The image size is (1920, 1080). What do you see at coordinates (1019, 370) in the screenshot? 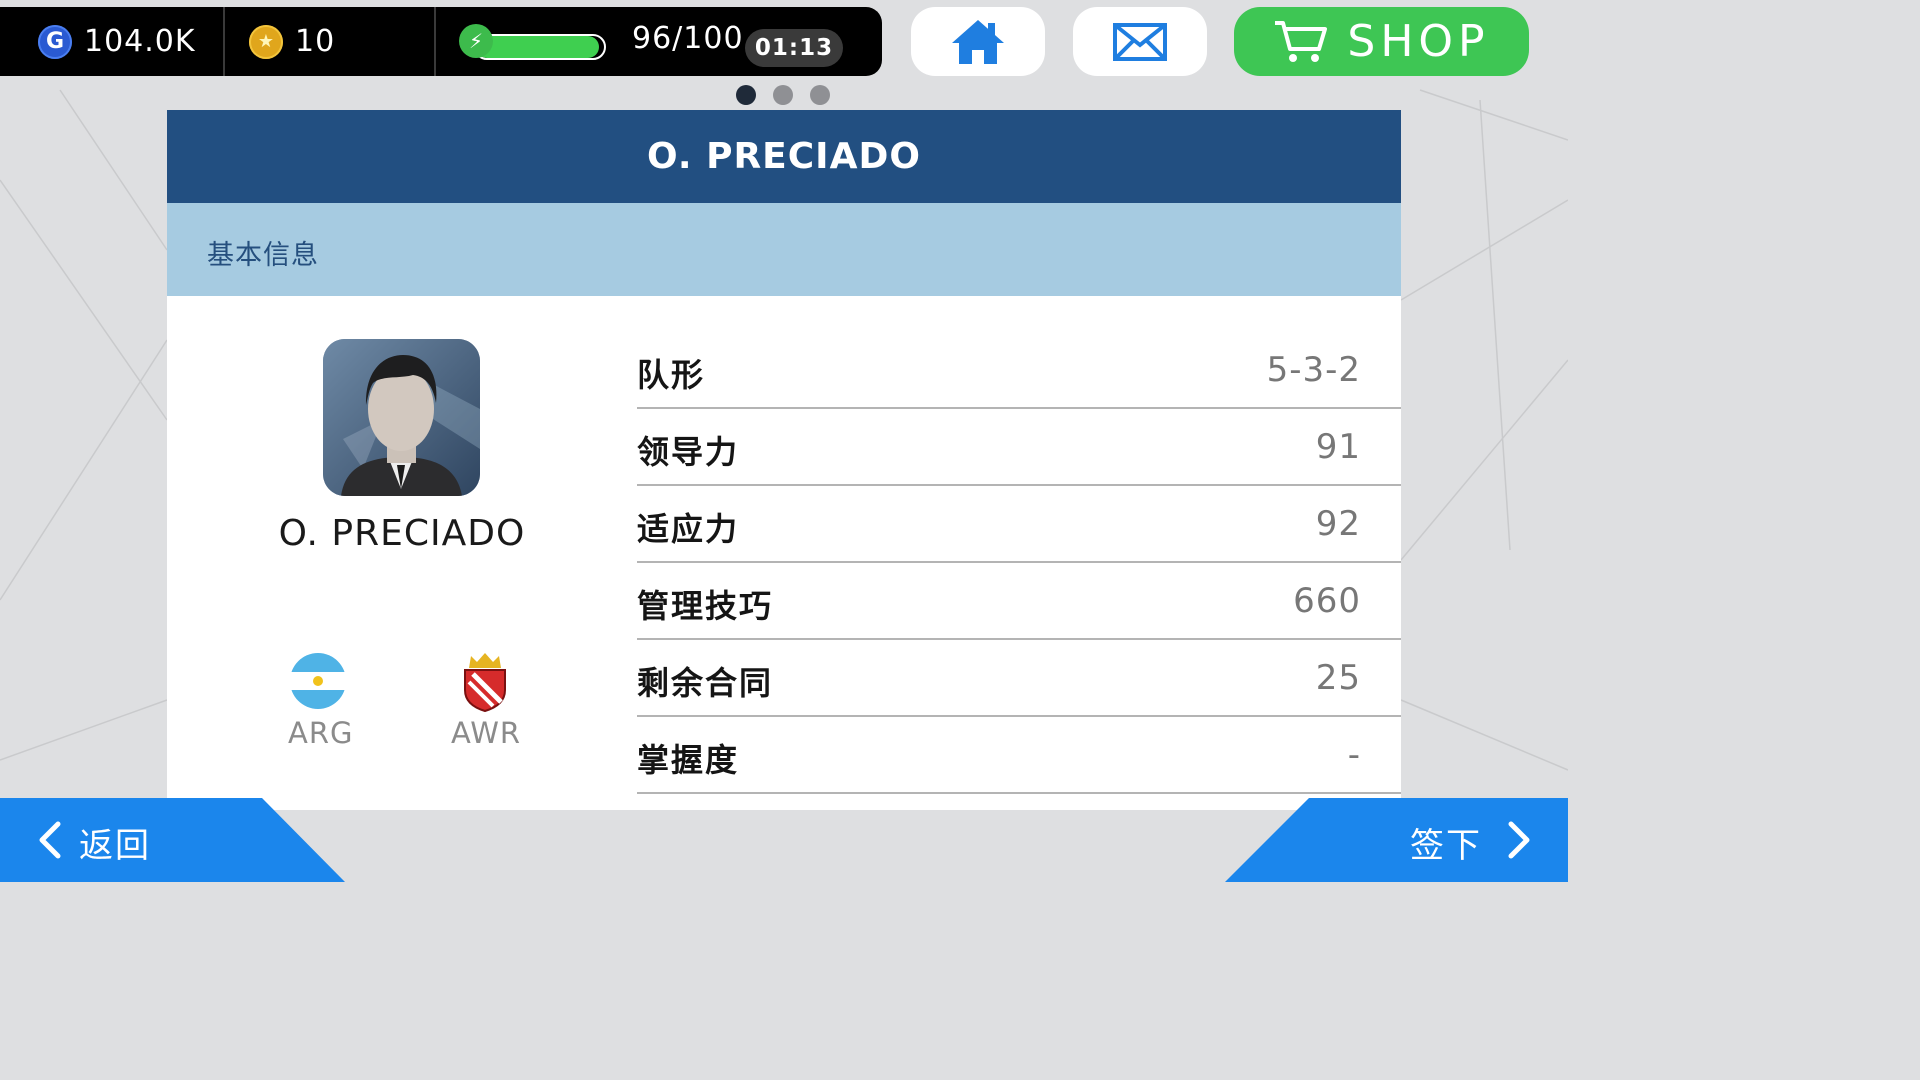
I see `stat-row-formation: 队形 5-3-2` at bounding box center [1019, 370].